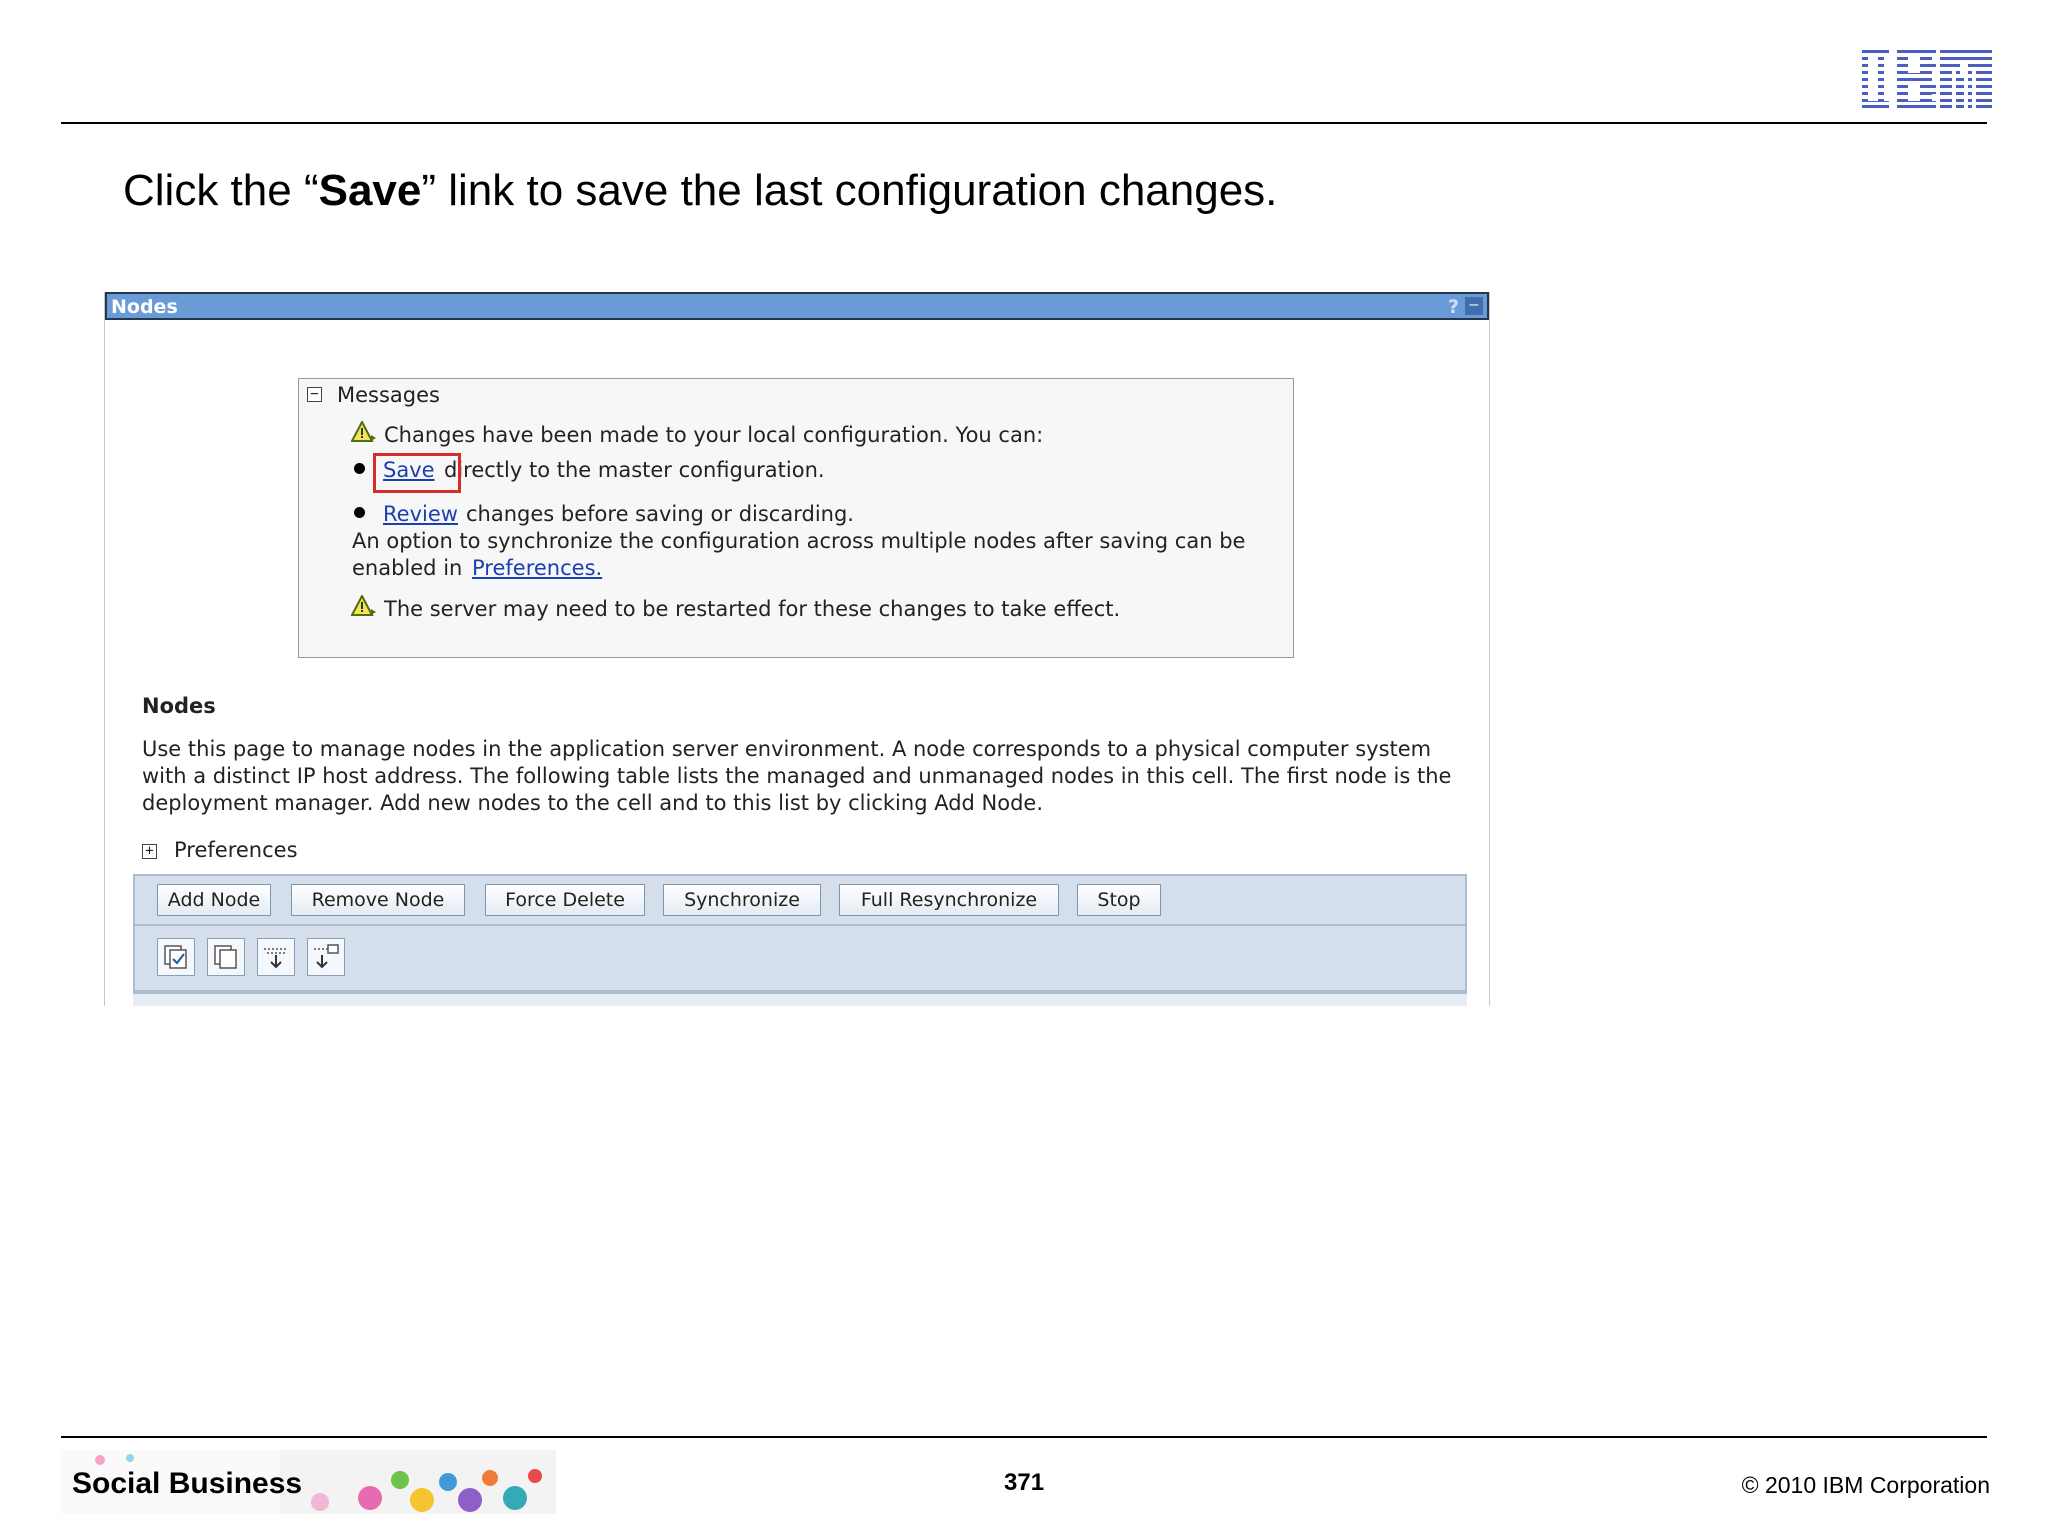 The width and height of the screenshot is (2048, 1536). What do you see at coordinates (417, 473) in the screenshot?
I see `save-link-highlight-box` at bounding box center [417, 473].